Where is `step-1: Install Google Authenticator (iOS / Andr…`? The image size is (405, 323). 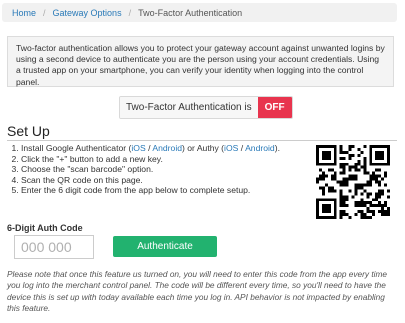
step-1: Install Google Authenticator (iOS / Andr… is located at coordinates (176, 148).